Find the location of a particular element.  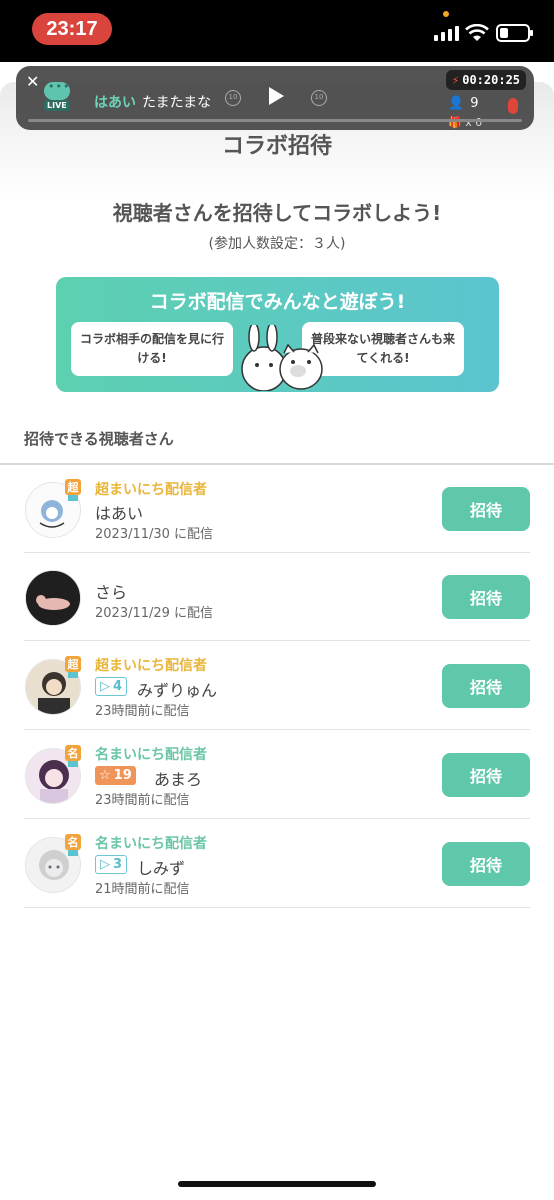

battery-icon is located at coordinates (514, 33).